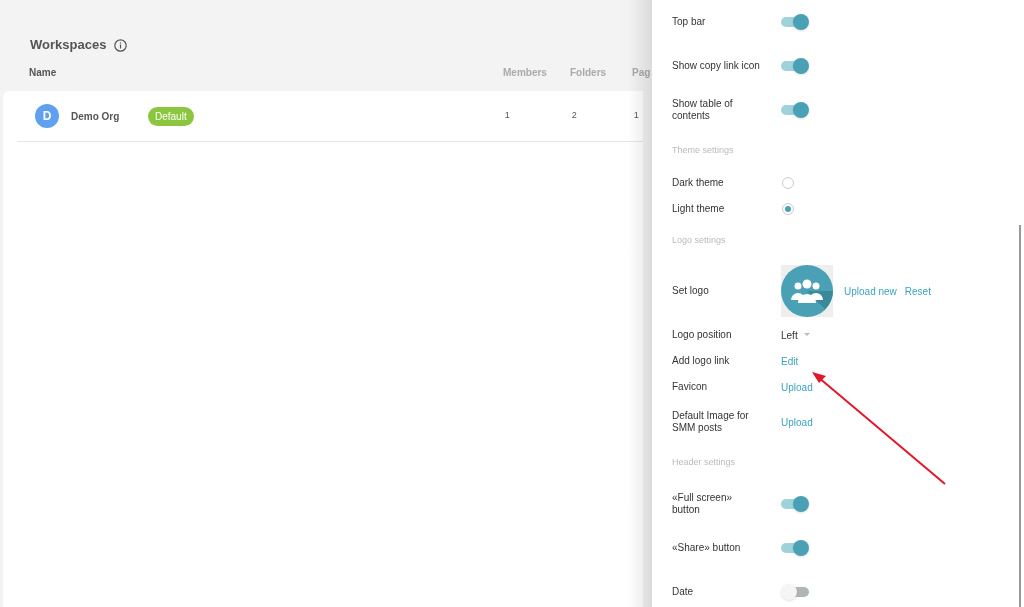 Image resolution: width=1024 pixels, height=607 pixels. What do you see at coordinates (507, 116) in the screenshot?
I see `members-cell-text: 1` at bounding box center [507, 116].